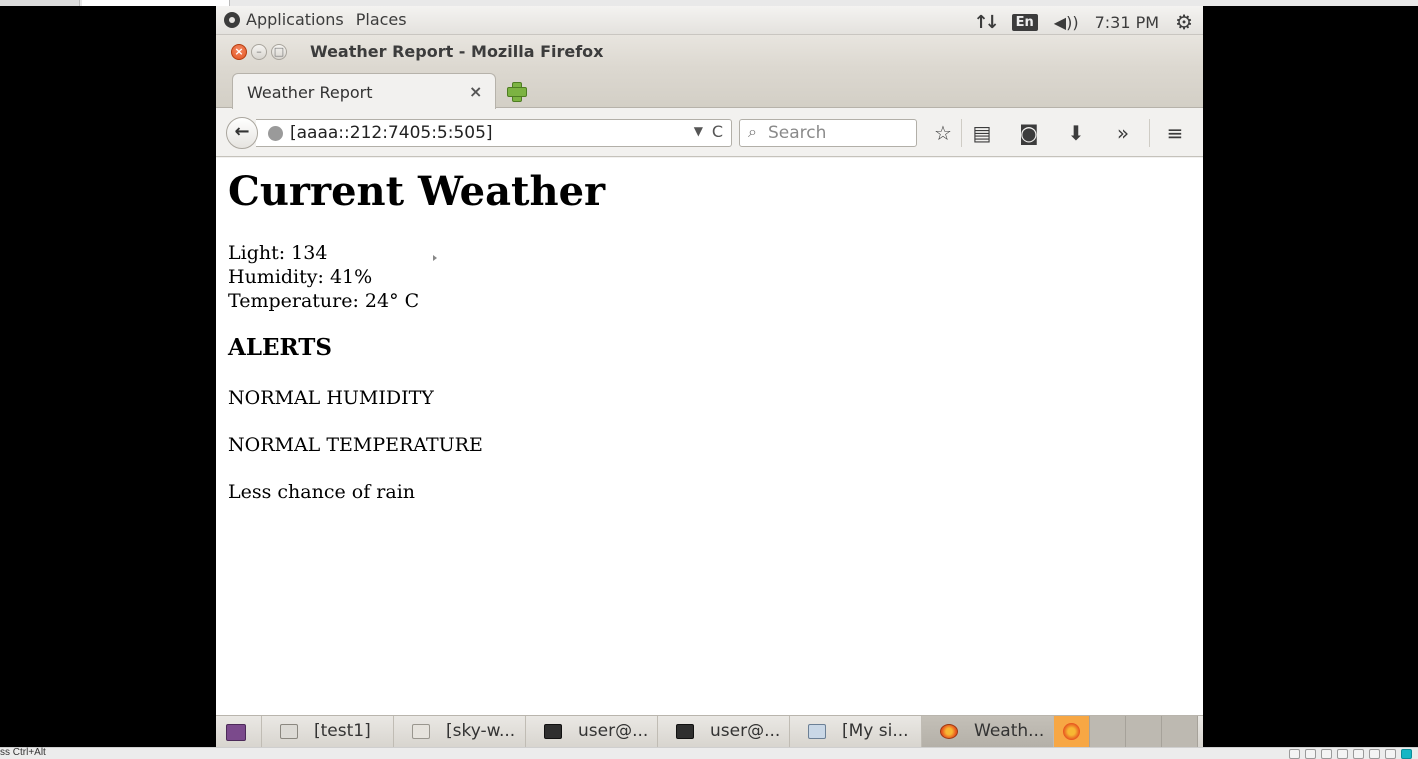 The width and height of the screenshot is (1418, 759). I want to click on search-bar: ⌕, so click(828, 133).